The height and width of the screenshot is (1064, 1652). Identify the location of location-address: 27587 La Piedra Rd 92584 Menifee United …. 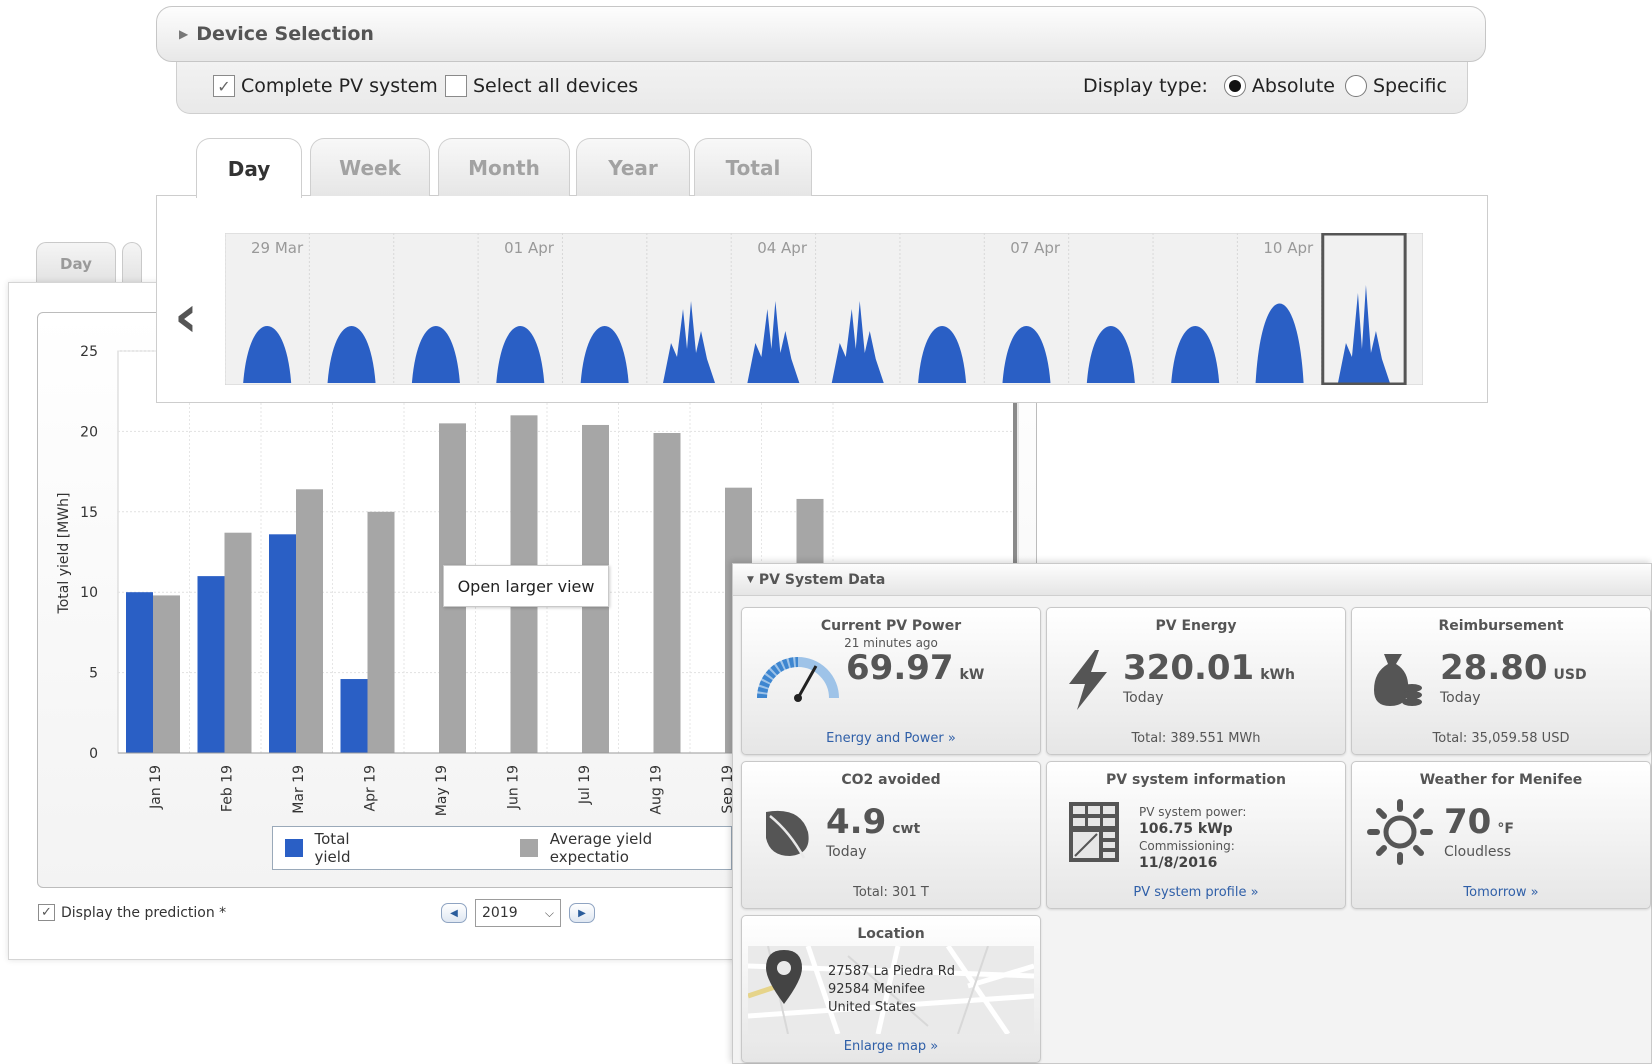
(891, 990).